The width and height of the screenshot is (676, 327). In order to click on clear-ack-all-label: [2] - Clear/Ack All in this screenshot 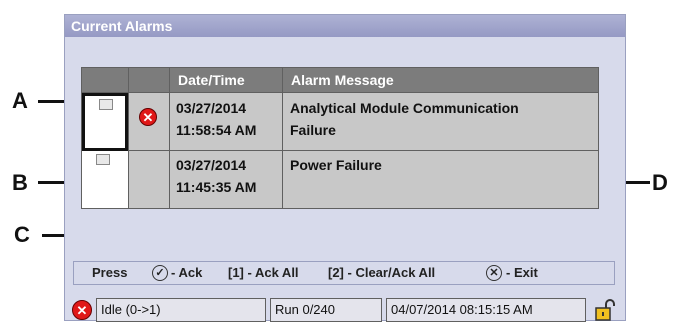, I will do `click(382, 272)`.